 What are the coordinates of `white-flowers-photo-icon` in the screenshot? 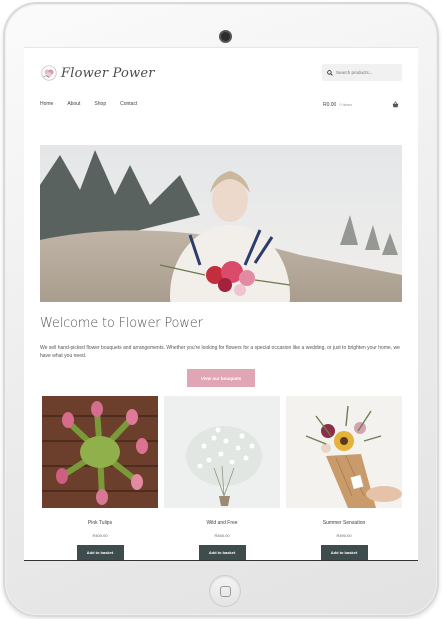 It's located at (222, 452).